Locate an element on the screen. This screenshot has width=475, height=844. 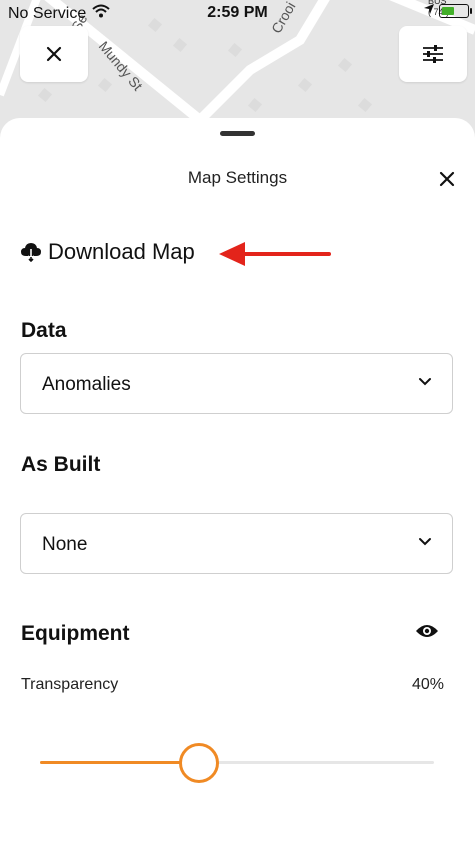
sheet-close-button is located at coordinates (447, 179).